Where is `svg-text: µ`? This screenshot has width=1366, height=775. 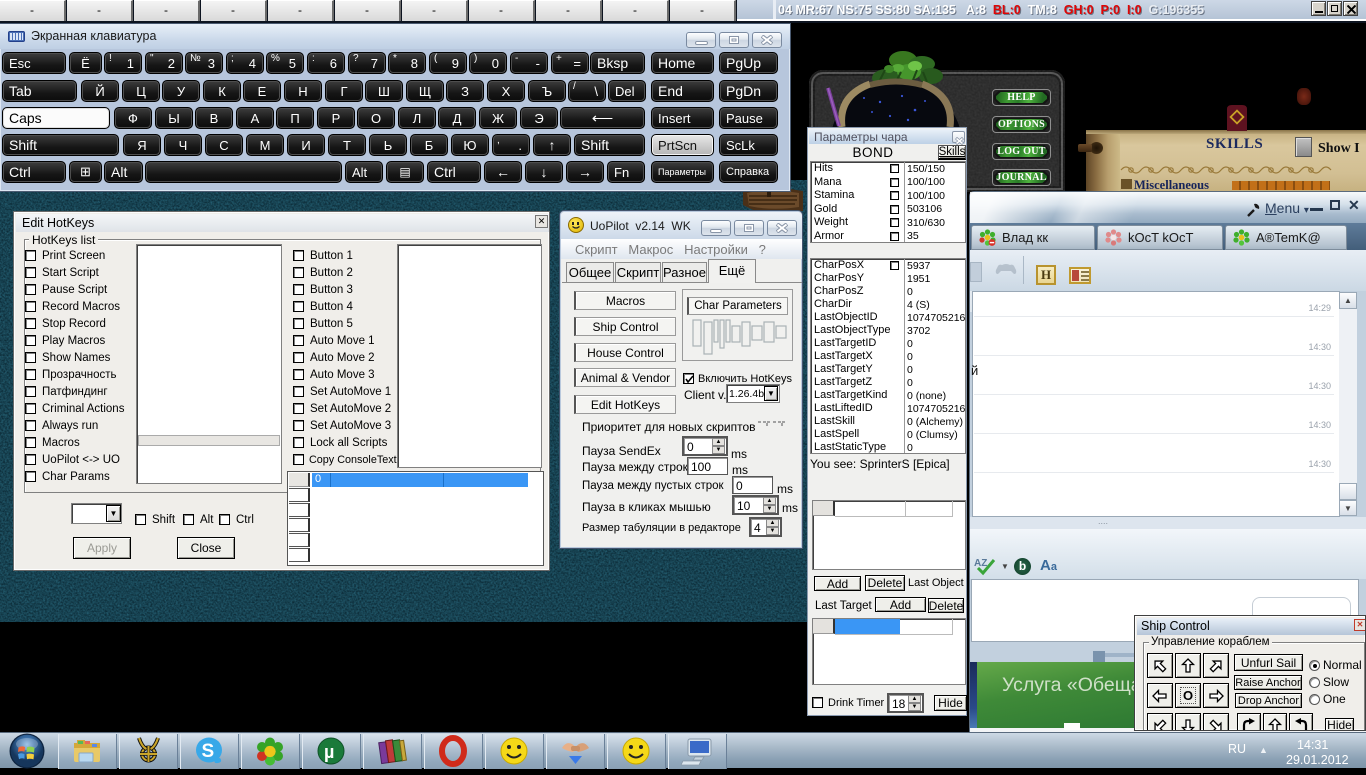 svg-text: µ is located at coordinates (329, 752).